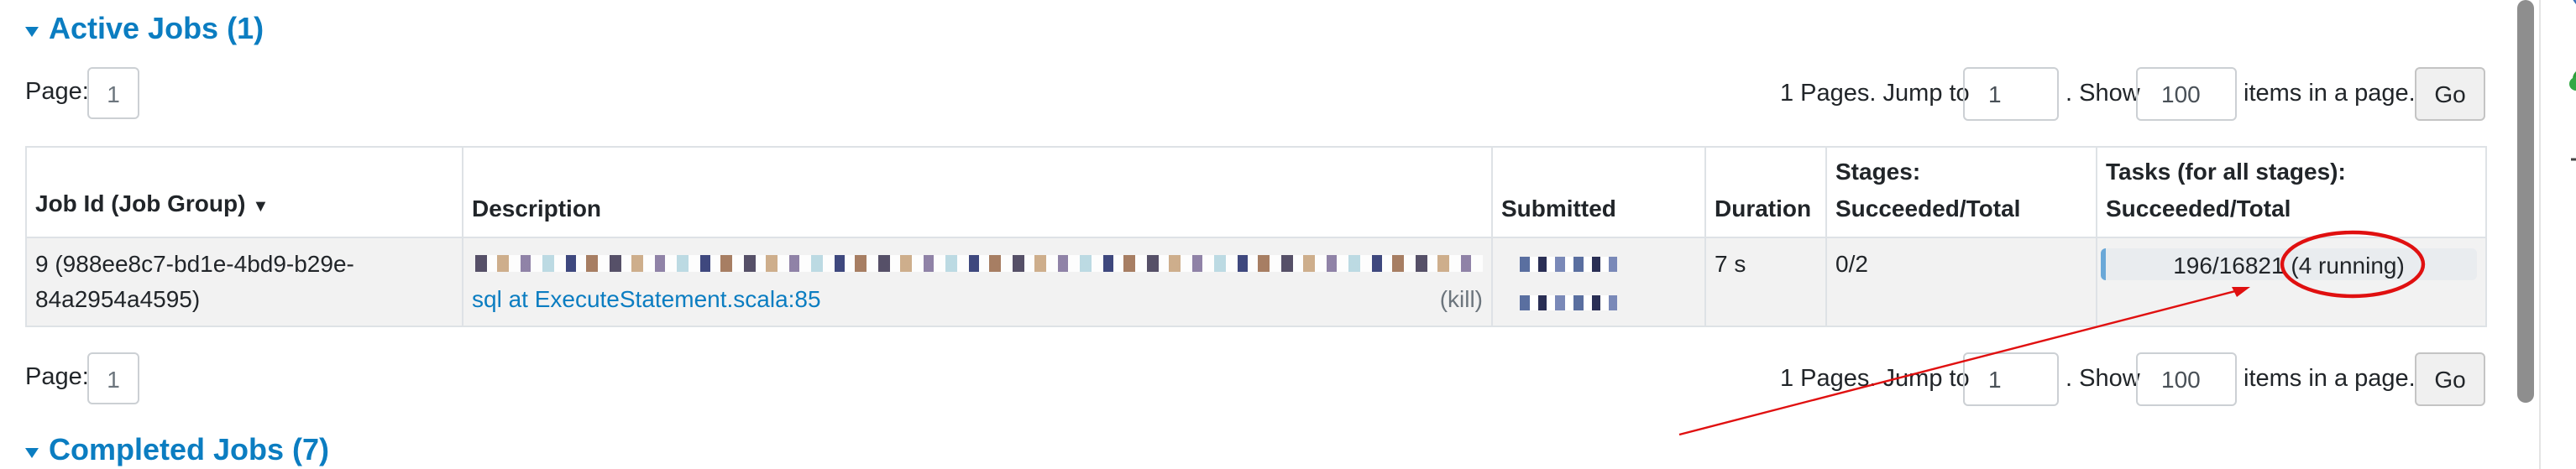 This screenshot has height=469, width=2576. Describe the element at coordinates (2199, 208) in the screenshot. I see `tasks-header-line2: Succeeded/Total` at that location.